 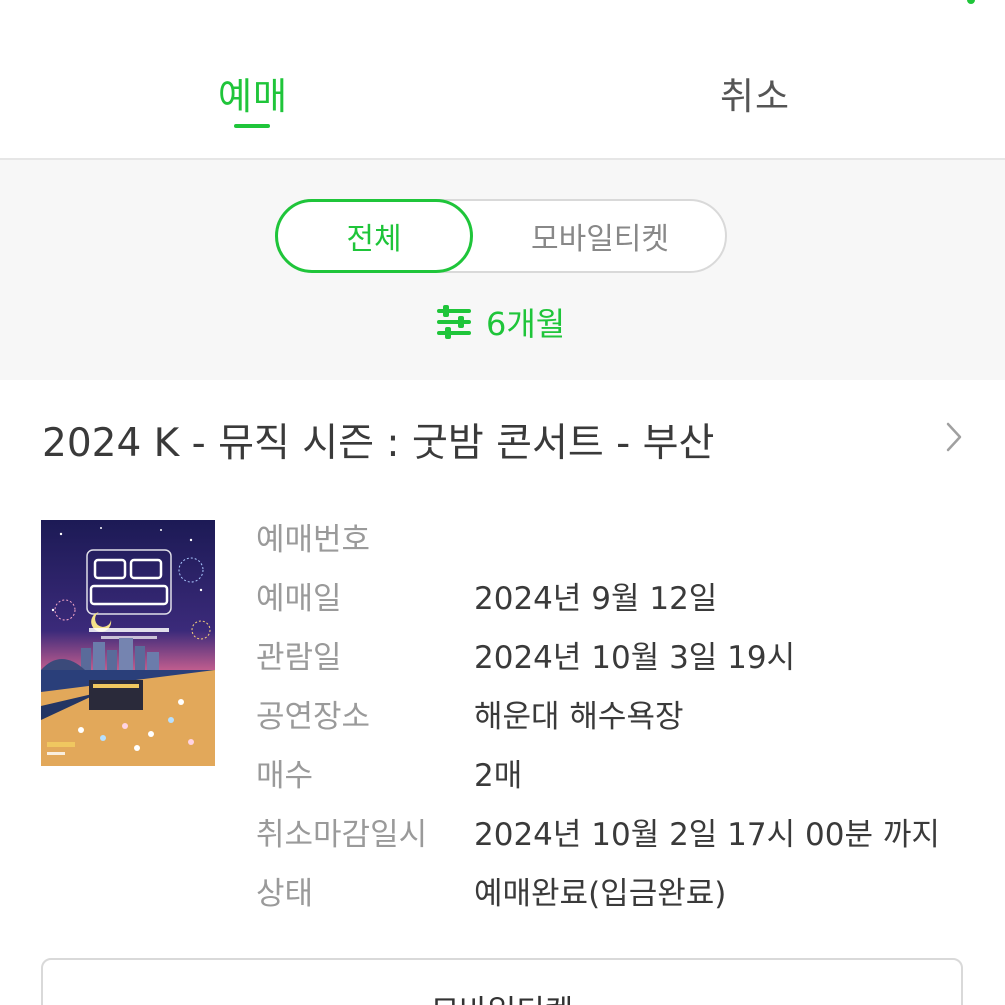 What do you see at coordinates (502, 981) in the screenshot?
I see `mobile-ticket-button: 모바일티켓` at bounding box center [502, 981].